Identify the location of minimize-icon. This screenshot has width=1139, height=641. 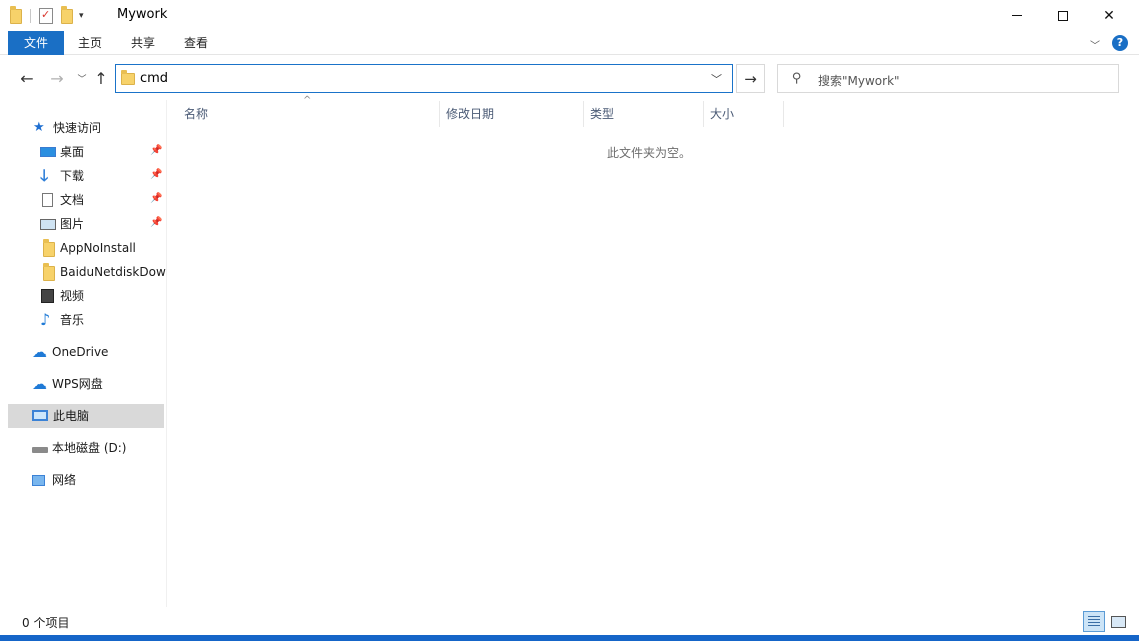
(1017, 15).